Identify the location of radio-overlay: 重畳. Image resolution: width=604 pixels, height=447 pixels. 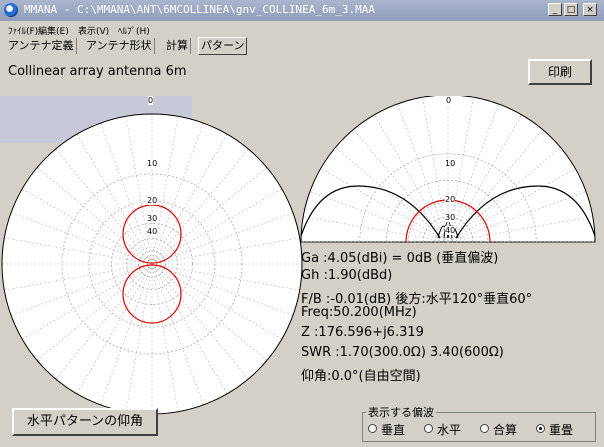
(554, 429).